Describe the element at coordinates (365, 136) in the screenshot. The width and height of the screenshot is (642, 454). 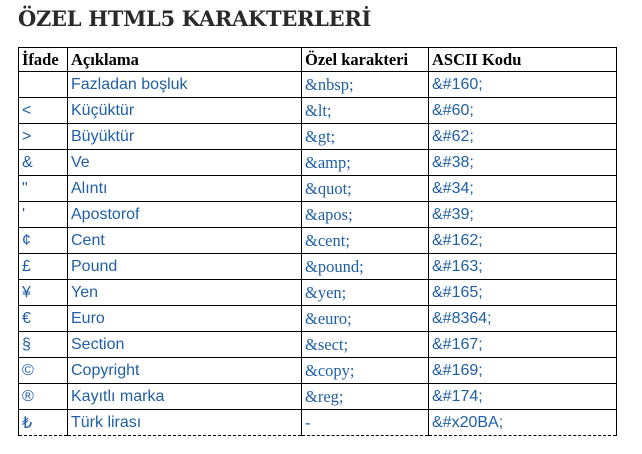
I see `entity-cell: &gt;` at that location.